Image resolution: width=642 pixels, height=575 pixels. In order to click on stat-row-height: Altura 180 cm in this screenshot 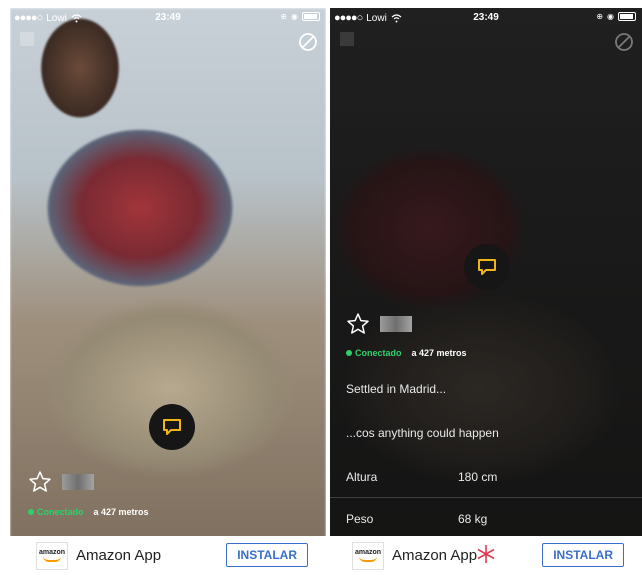, I will do `click(486, 477)`.